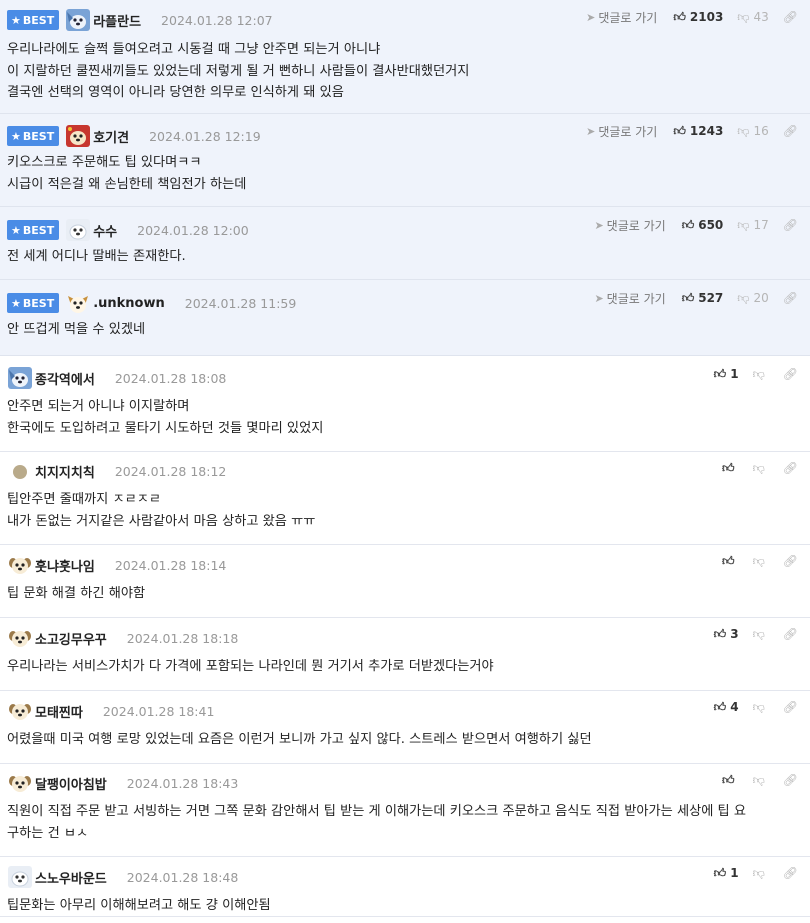 The image size is (810, 923). Describe the element at coordinates (402, 257) in the screenshot. I see `comment-body: 전 세계 어디나 딸배는 존재한다.` at that location.